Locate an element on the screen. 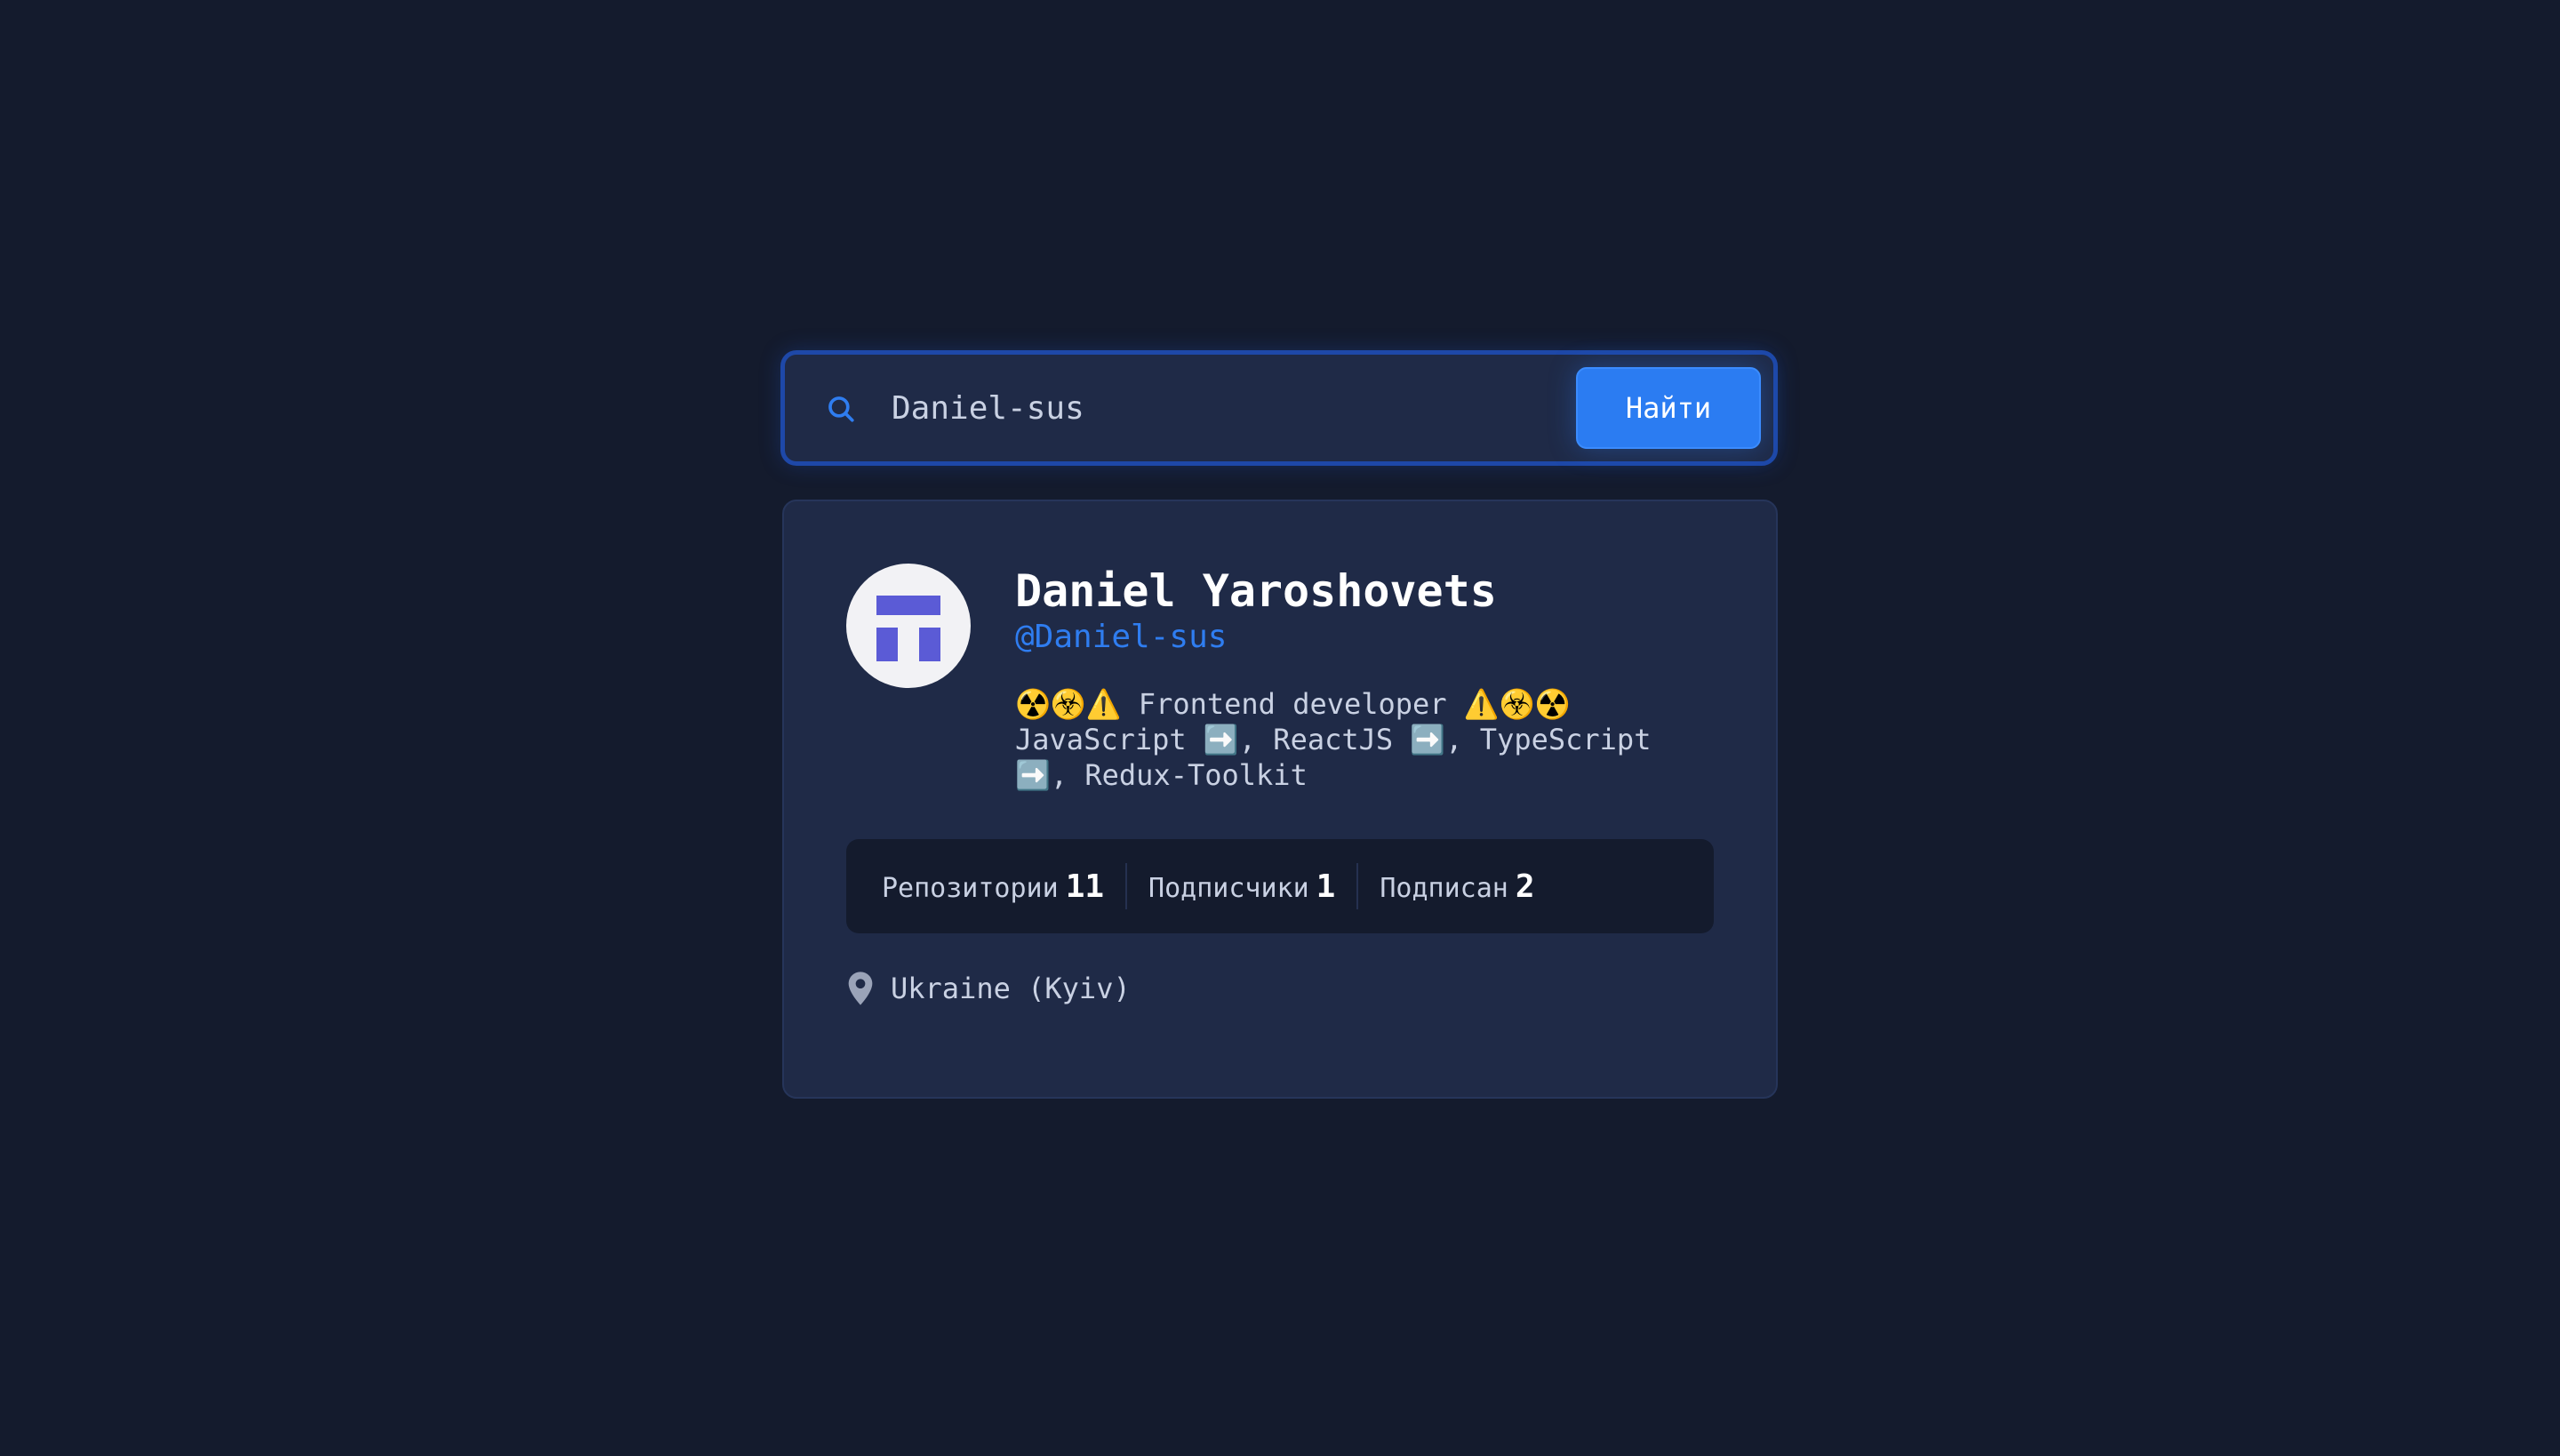 The image size is (2560, 1456). stats-panel: Репозитории 11 Подписчики 1 Подписан 2 is located at coordinates (1280, 886).